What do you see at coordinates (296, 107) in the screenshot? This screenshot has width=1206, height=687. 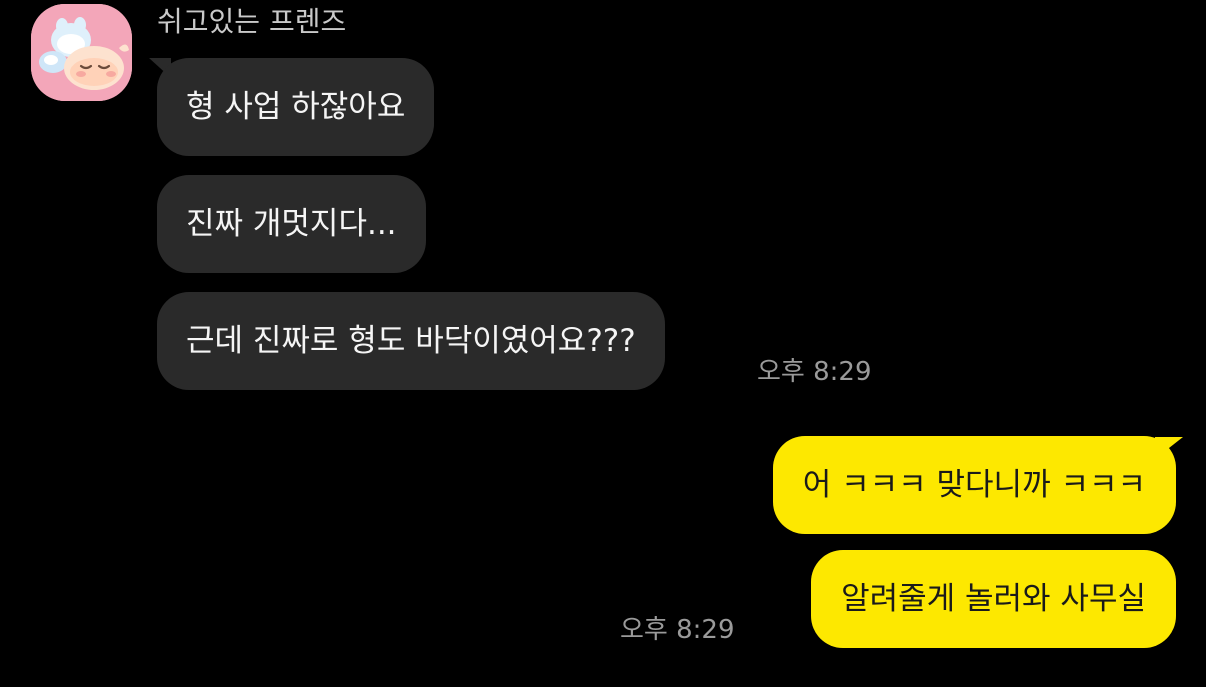 I see `received-message-bubble: 형 사업 하잖아요` at bounding box center [296, 107].